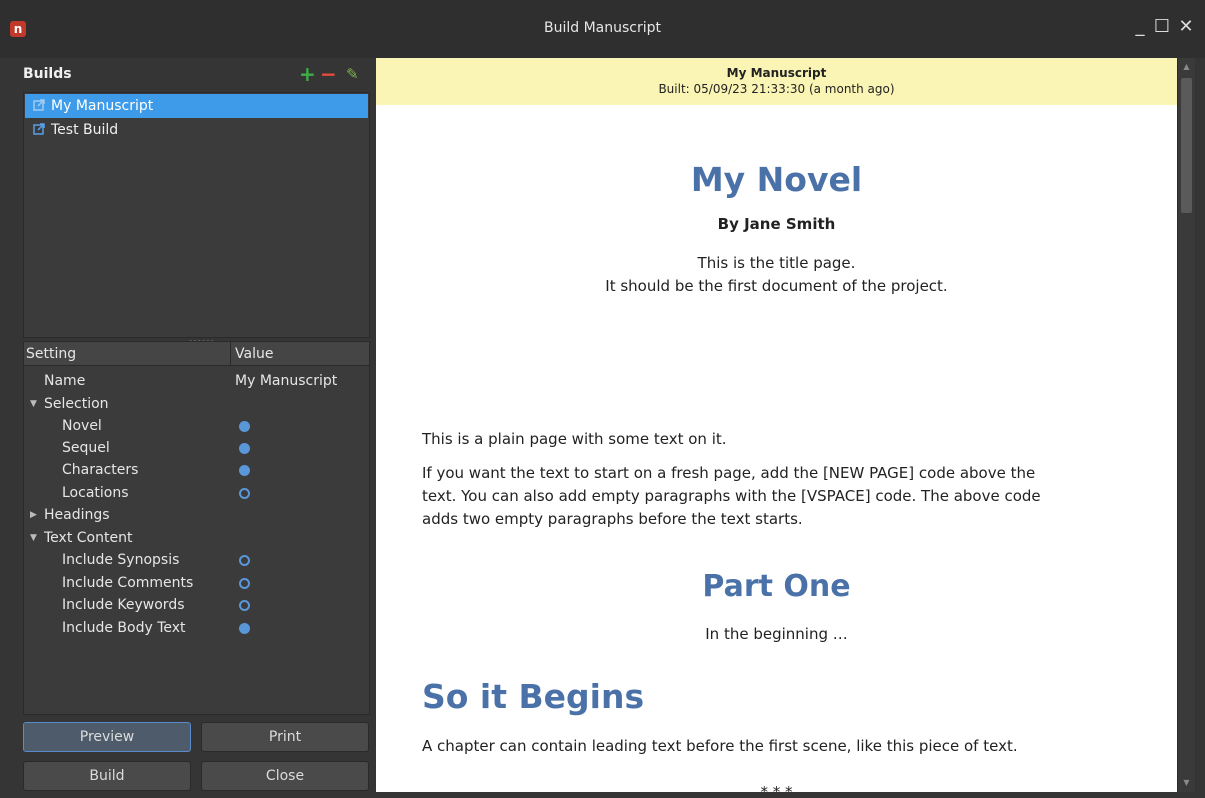  I want to click on setting-row-sequel: Sequel, so click(196, 448).